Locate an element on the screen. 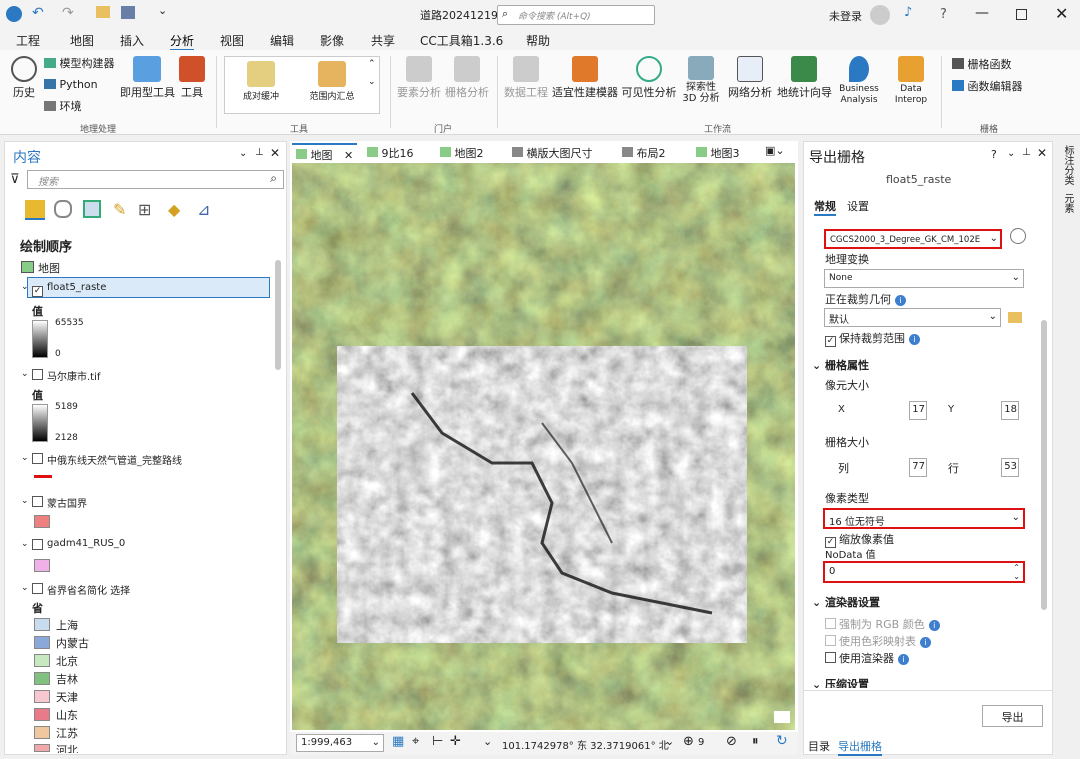  ready-tools-button: 即用型工具 is located at coordinates (147, 78).